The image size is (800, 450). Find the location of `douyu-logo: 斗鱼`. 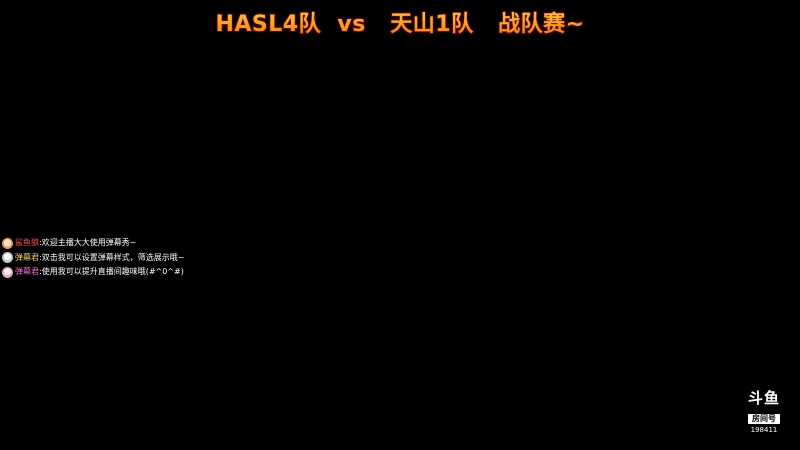

douyu-logo: 斗鱼 is located at coordinates (763, 398).